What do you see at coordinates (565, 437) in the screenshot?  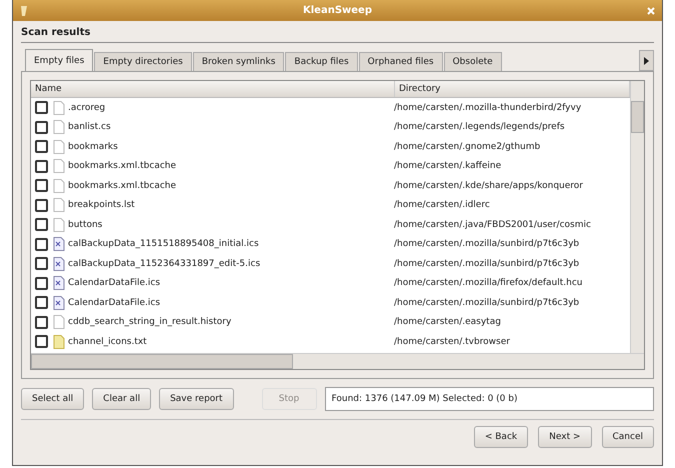 I see `wizard-button: Next >` at bounding box center [565, 437].